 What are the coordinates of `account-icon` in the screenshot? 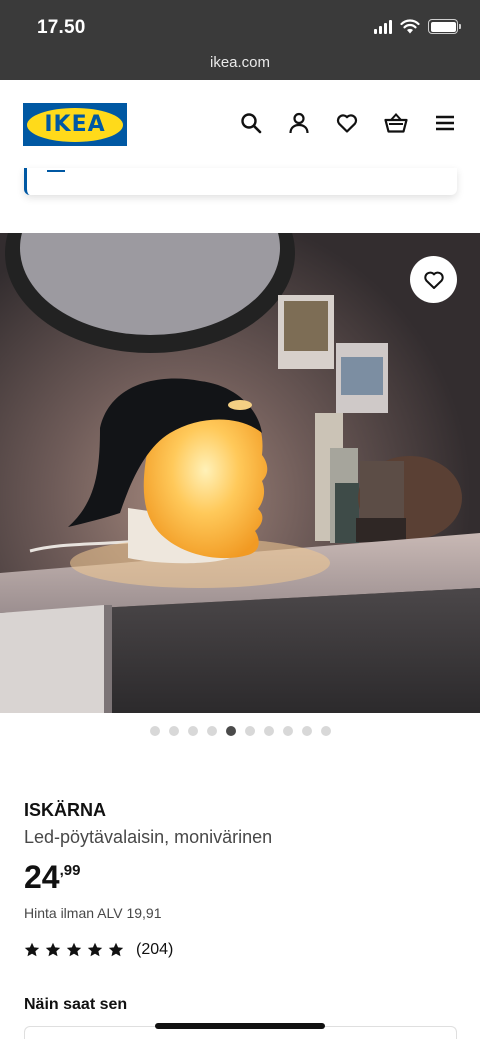 It's located at (299, 123).